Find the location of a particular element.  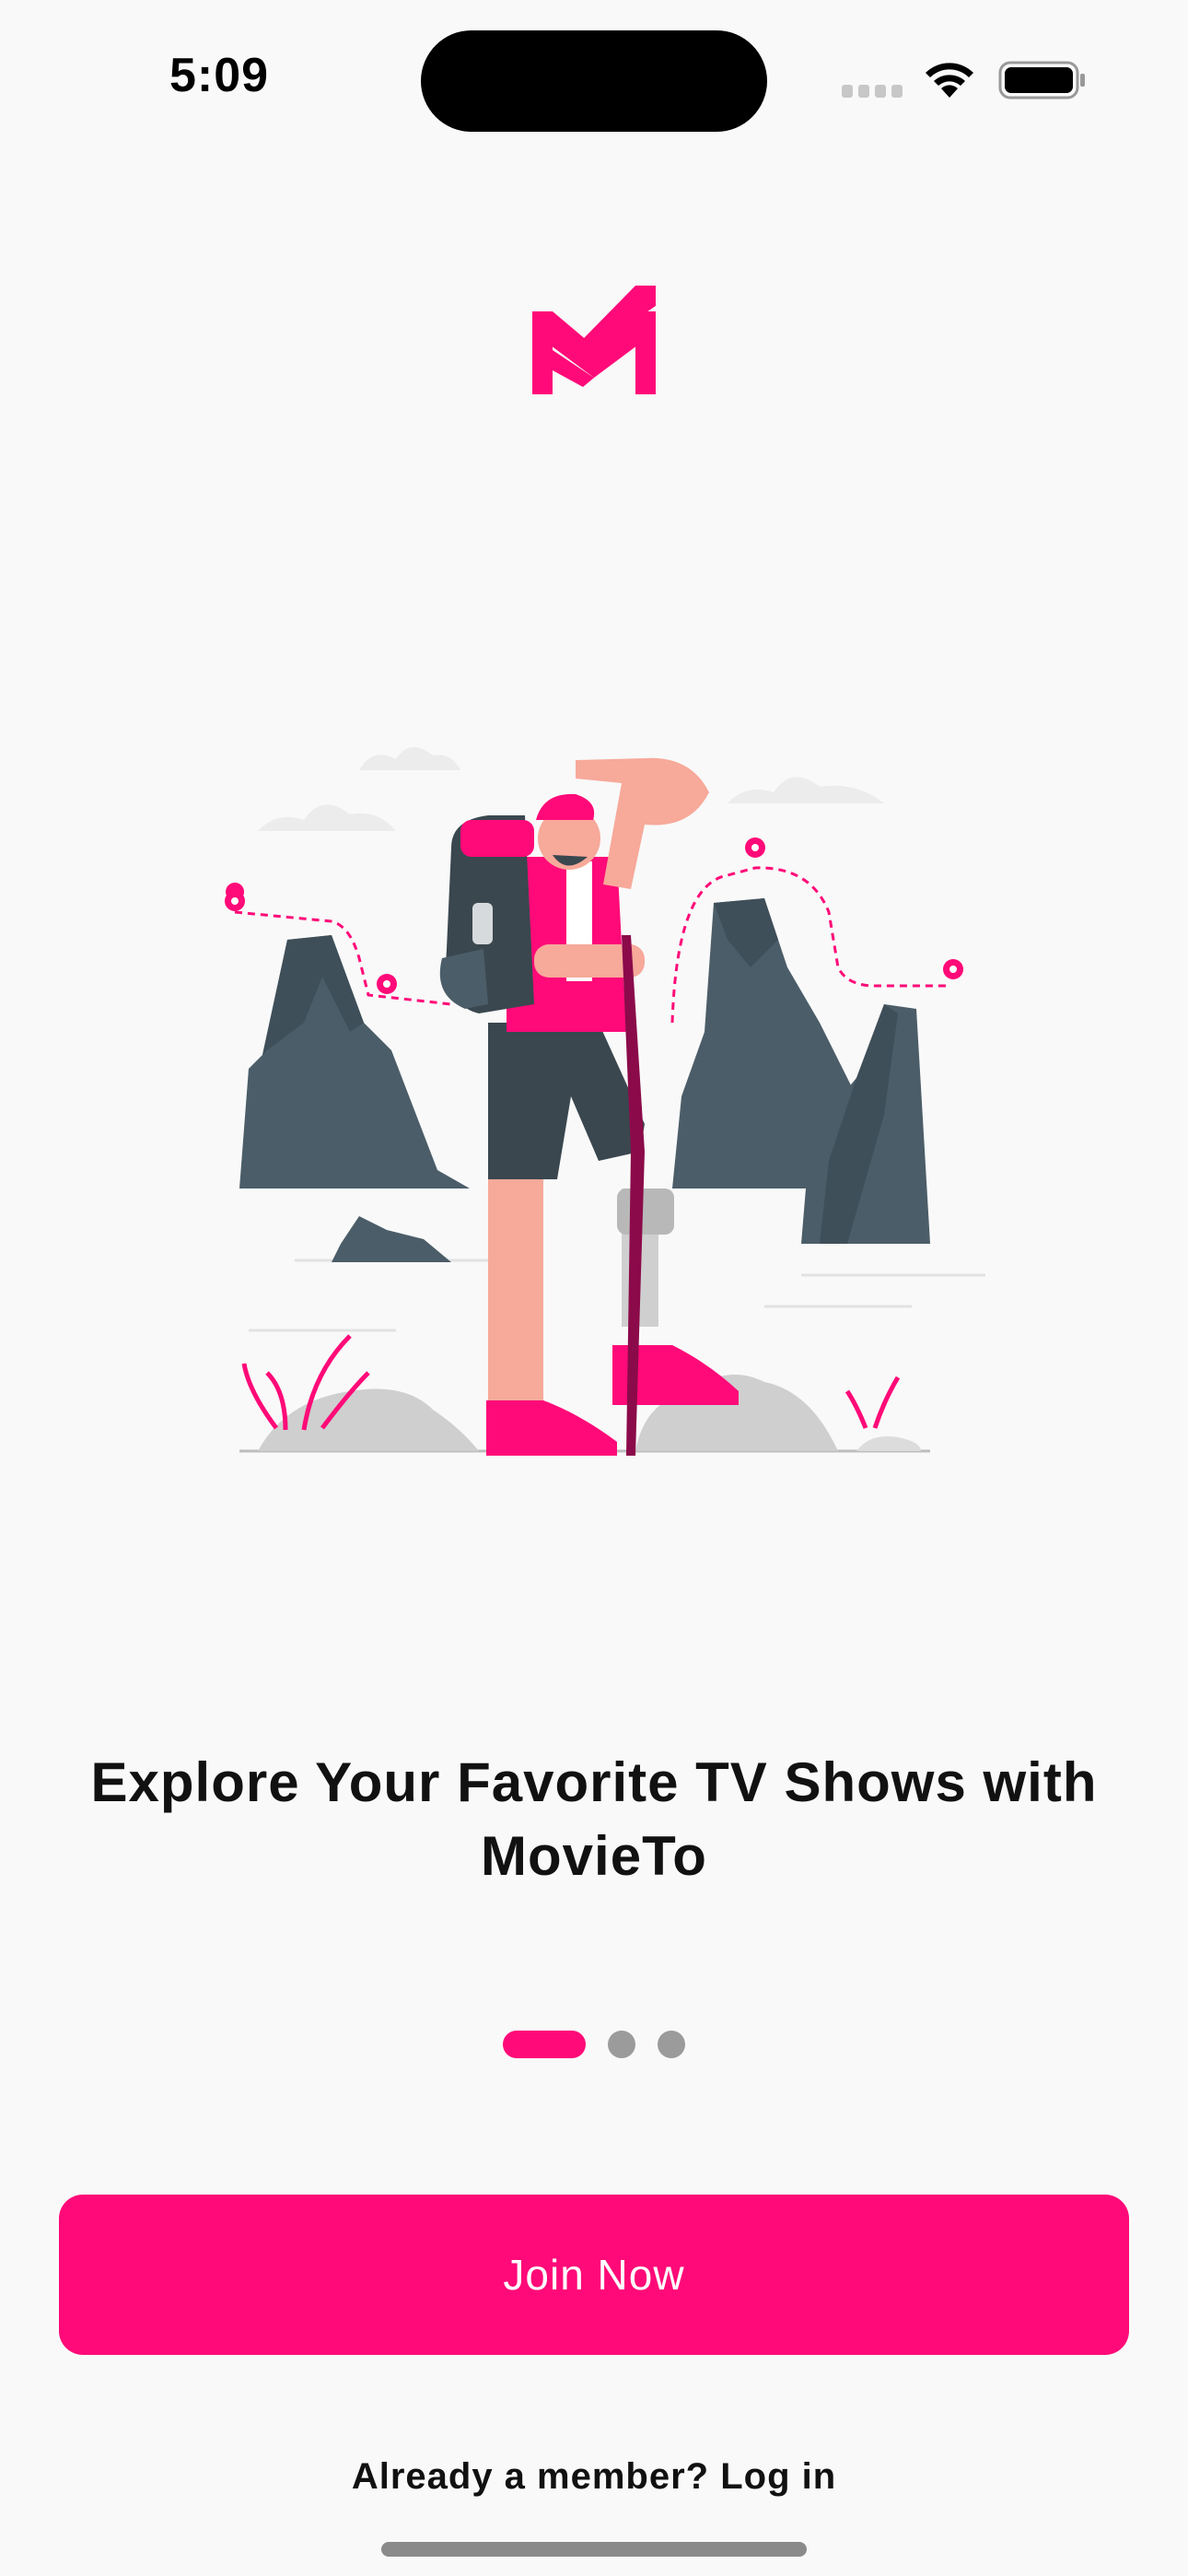

dynamic-island is located at coordinates (594, 81).